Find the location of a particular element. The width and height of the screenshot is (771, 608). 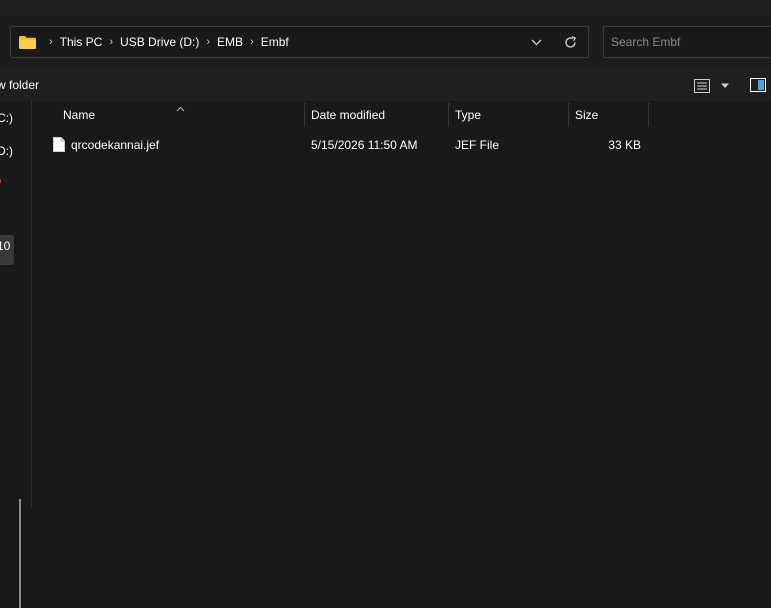

chevron-down-icon is located at coordinates (536, 42).